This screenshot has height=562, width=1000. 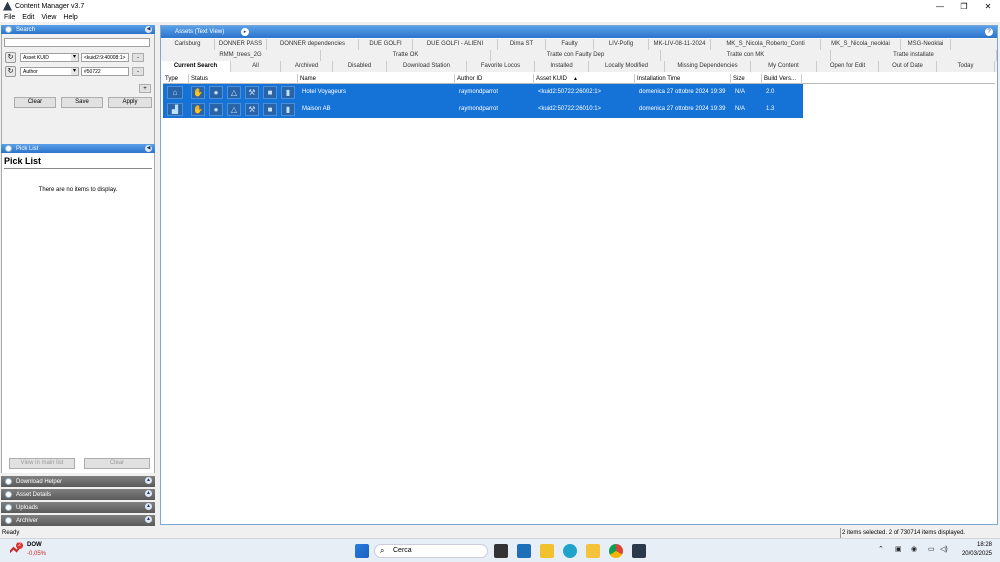 I want to click on column-header-asset-kuid: Asset KUID, so click(x=584, y=79).